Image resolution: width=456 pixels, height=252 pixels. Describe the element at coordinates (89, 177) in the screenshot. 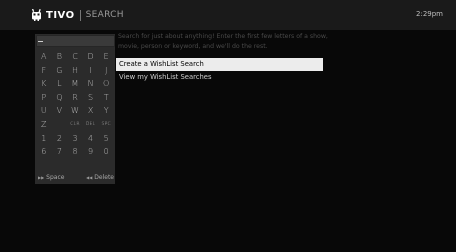

I see `rewind-icon: ◀◀` at that location.